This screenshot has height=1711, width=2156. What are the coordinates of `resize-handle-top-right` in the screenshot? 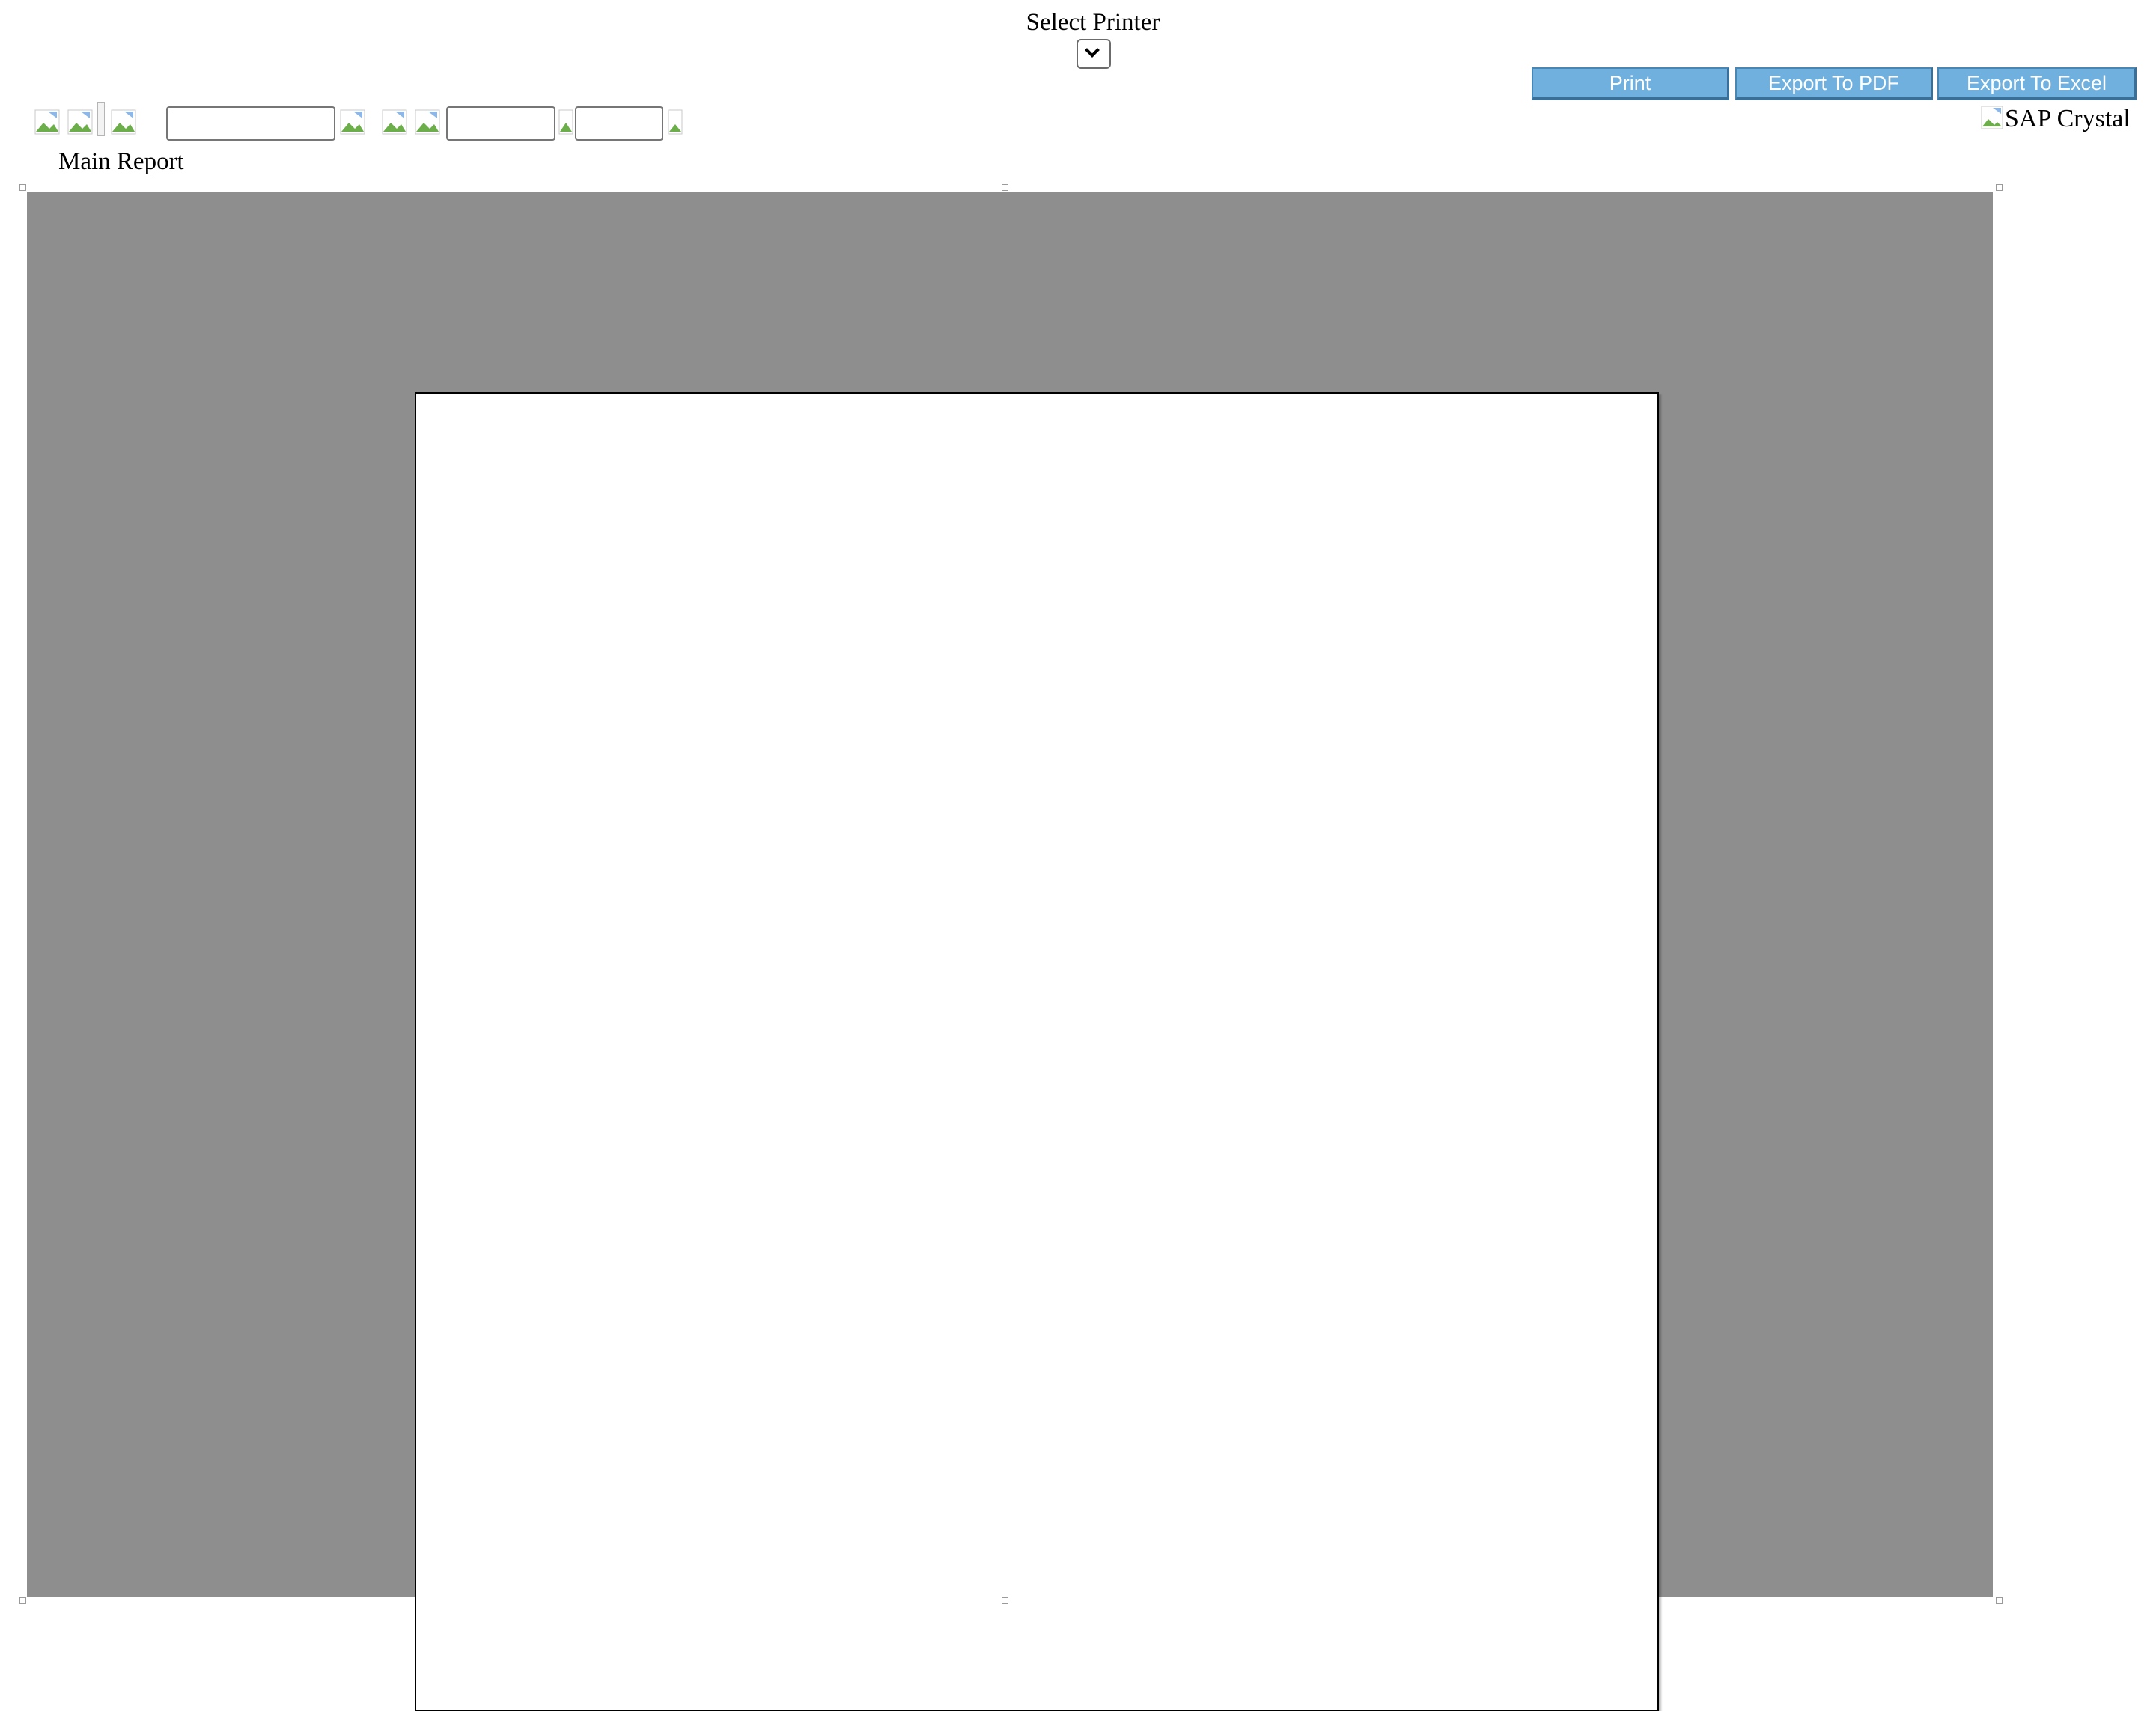 It's located at (1999, 188).